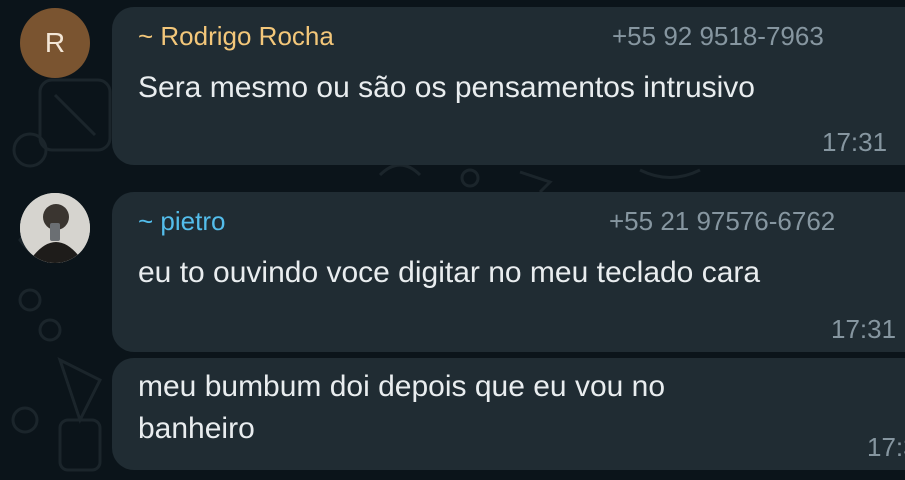 This screenshot has width=905, height=480. I want to click on sender-phone: +55 92 9518-7963, so click(718, 36).